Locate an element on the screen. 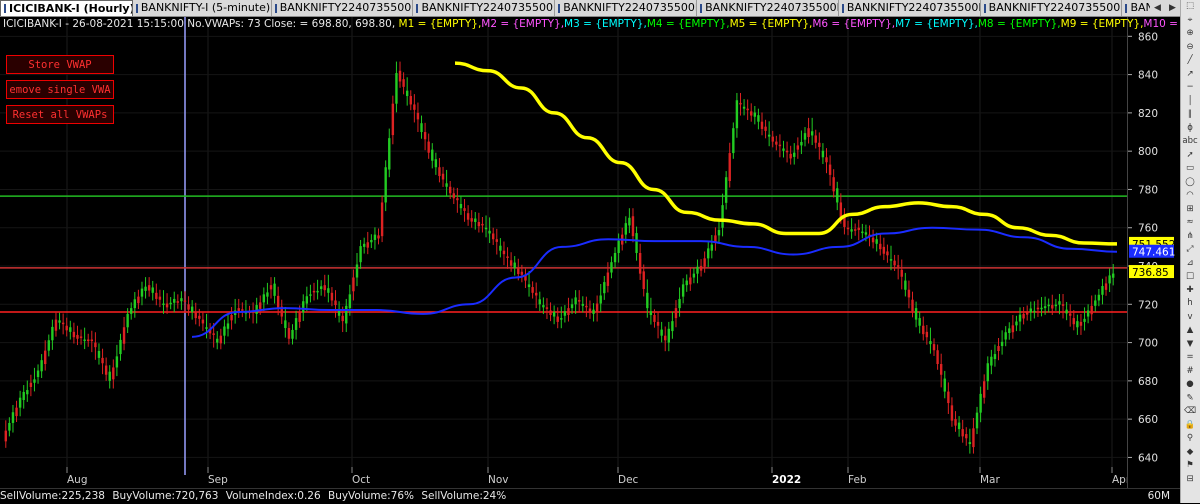 The width and height of the screenshot is (1200, 504). x-tick-label: Sep is located at coordinates (218, 480).